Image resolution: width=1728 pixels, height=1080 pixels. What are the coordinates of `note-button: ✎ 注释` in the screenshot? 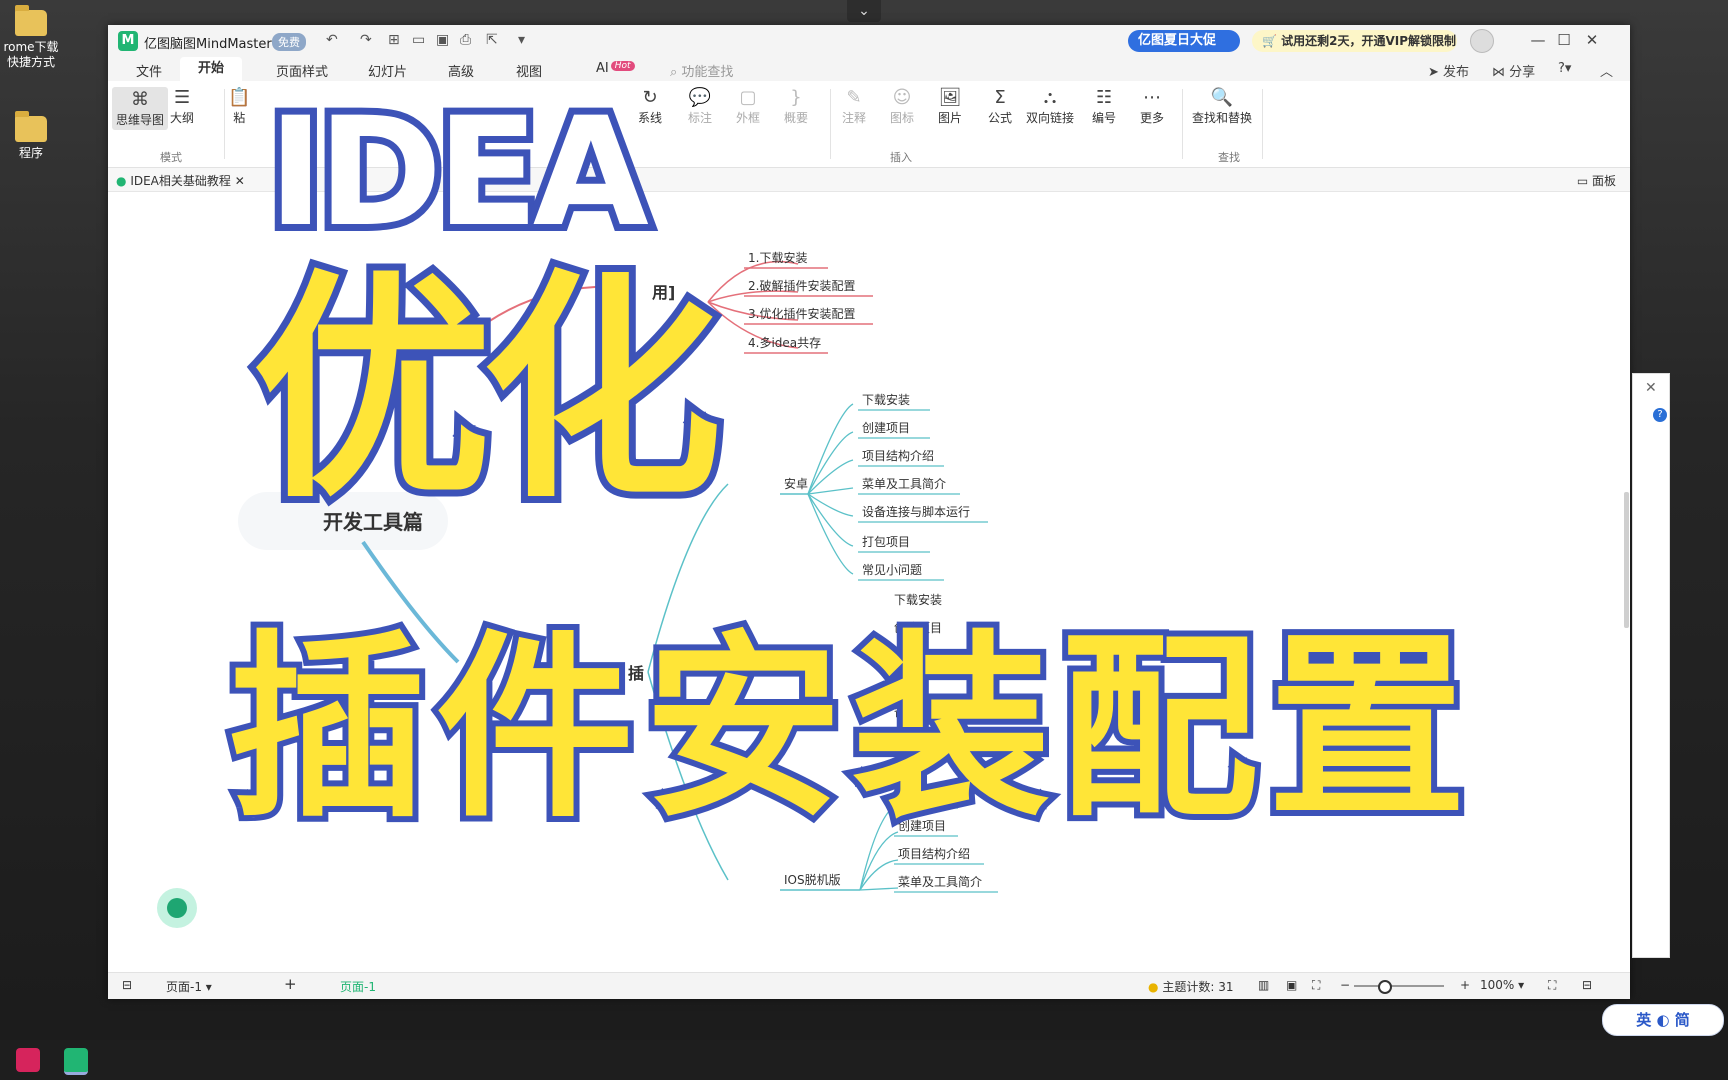 It's located at (854, 106).